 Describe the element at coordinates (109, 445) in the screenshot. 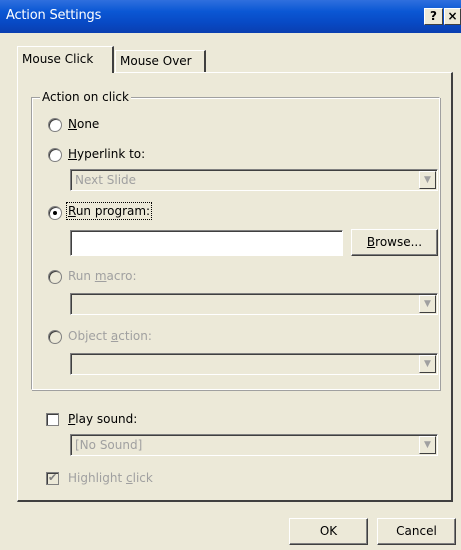

I see `sound-value: [No Sound]` at that location.